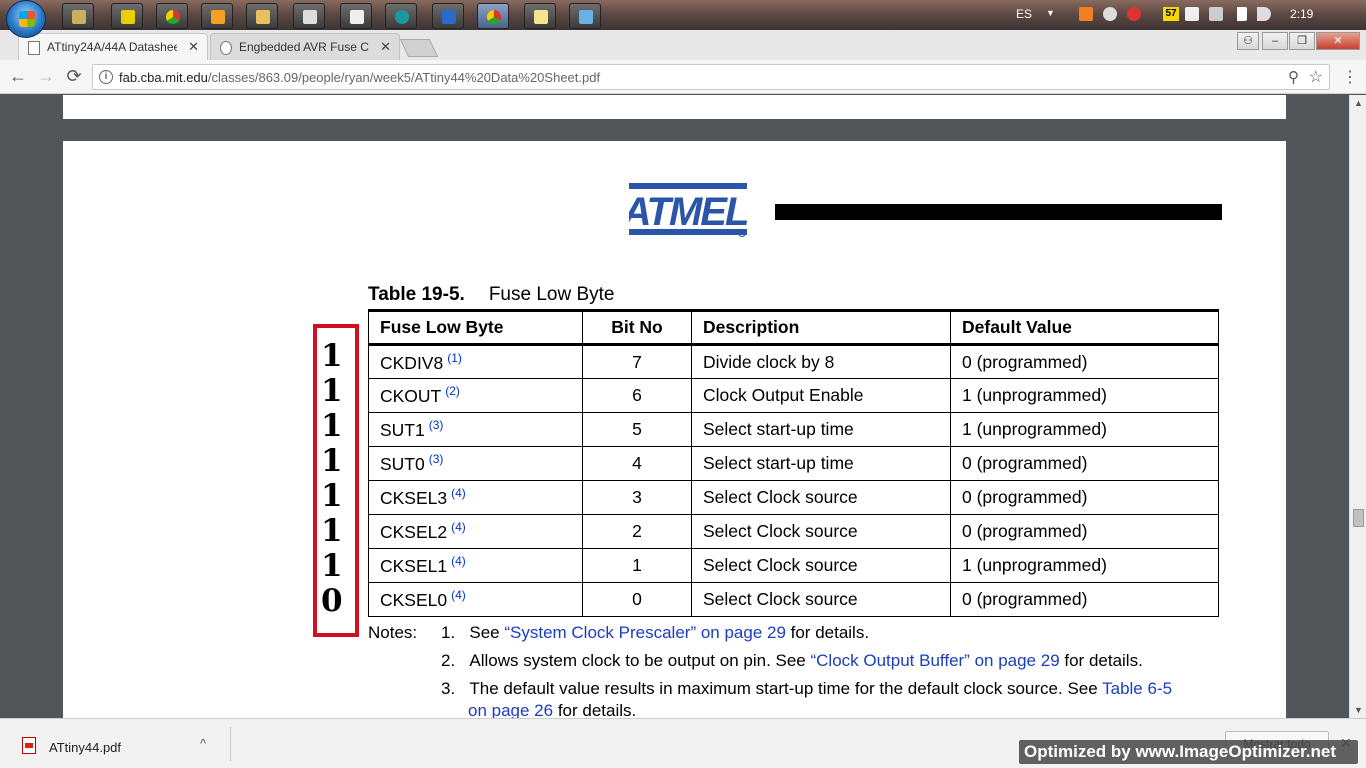 The height and width of the screenshot is (768, 1366). Describe the element at coordinates (1137, 688) in the screenshot. I see `note-link: Table 6-5` at that location.